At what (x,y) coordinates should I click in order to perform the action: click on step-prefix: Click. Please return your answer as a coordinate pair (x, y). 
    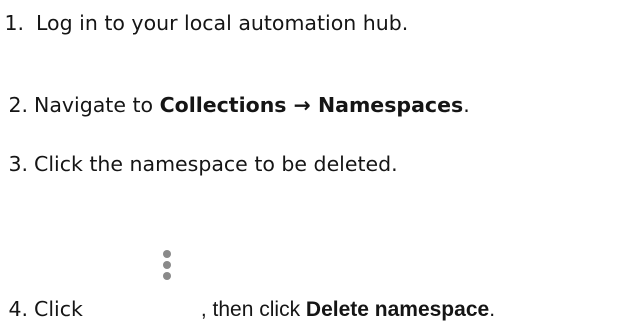
    Looking at the image, I should click on (58, 309).